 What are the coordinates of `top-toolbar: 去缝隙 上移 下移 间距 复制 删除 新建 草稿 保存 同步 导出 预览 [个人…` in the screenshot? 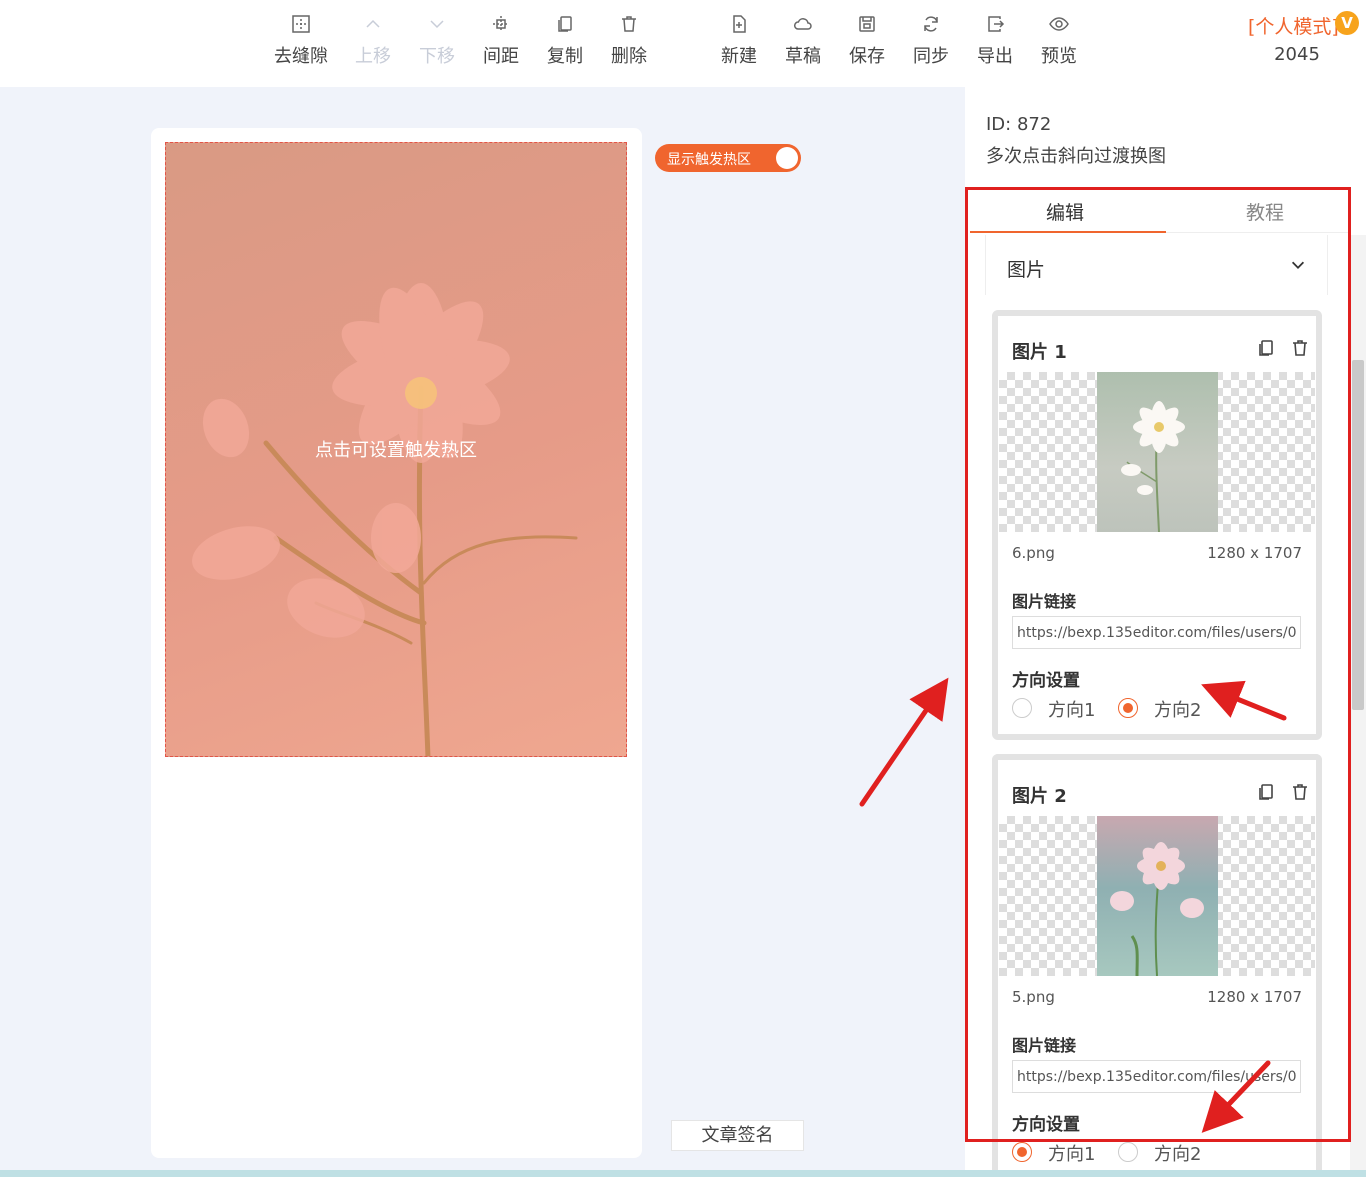 It's located at (683, 43).